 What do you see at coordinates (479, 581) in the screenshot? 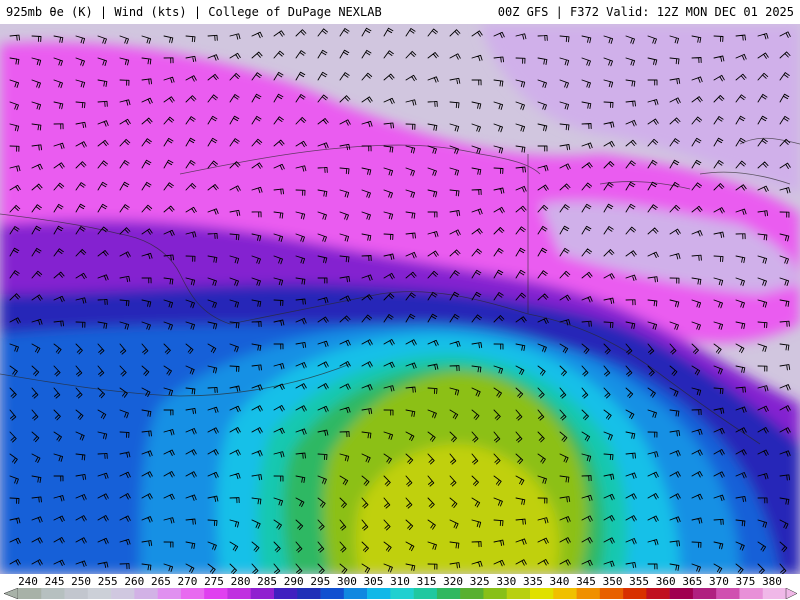
I see `colorbar-label: 325` at bounding box center [479, 581].